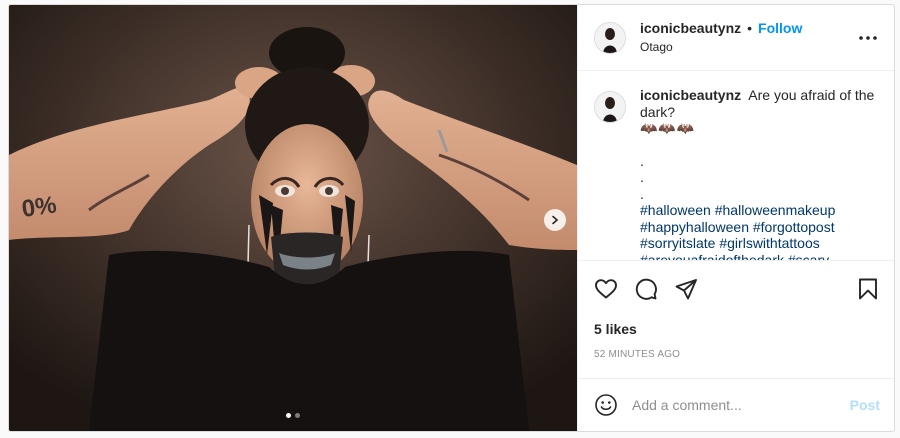 The height and width of the screenshot is (438, 900). Describe the element at coordinates (808, 256) in the screenshot. I see `hashtag-link: #scary` at that location.